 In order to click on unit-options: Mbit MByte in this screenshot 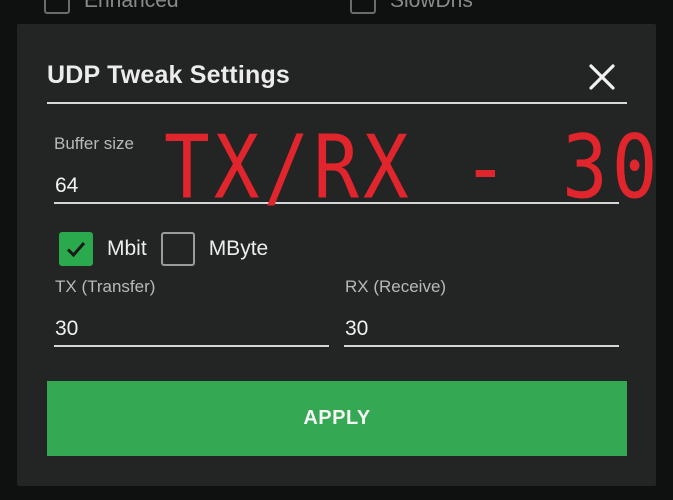, I will do `click(163, 249)`.